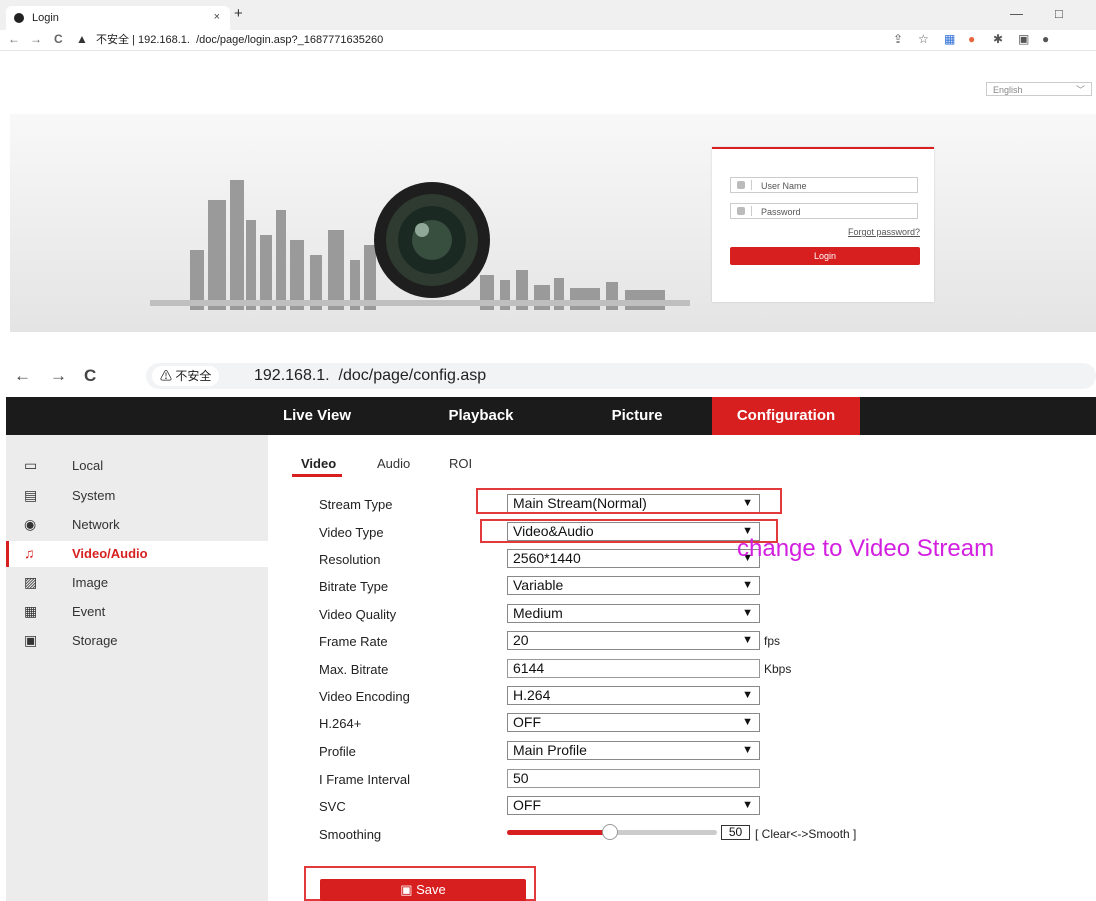  I want to click on sidebar-item-image: ▨ Image, so click(137, 583).